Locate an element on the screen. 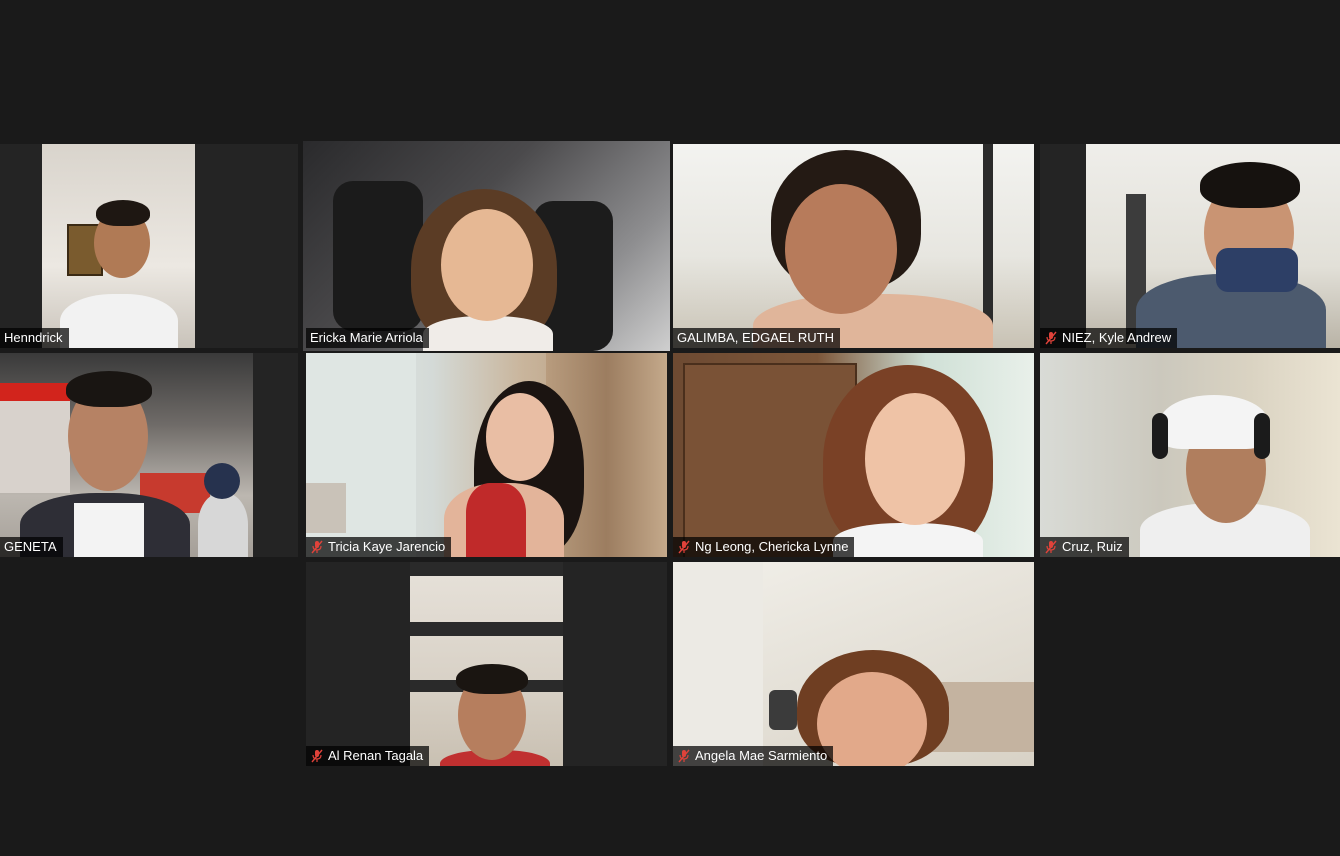 The height and width of the screenshot is (856, 1340). participant-name: Cruz, Ruiz is located at coordinates (1092, 546).